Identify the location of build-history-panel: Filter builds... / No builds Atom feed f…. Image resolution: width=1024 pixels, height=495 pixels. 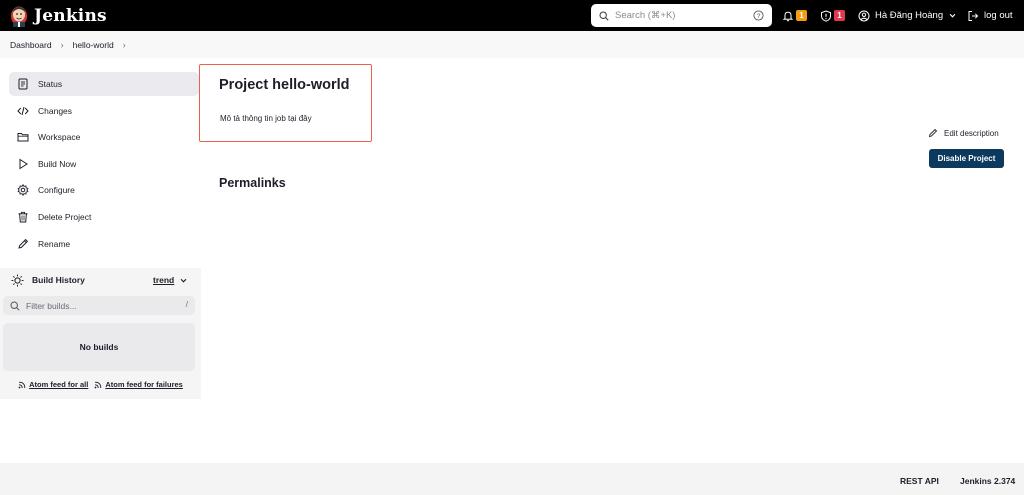
(100, 345).